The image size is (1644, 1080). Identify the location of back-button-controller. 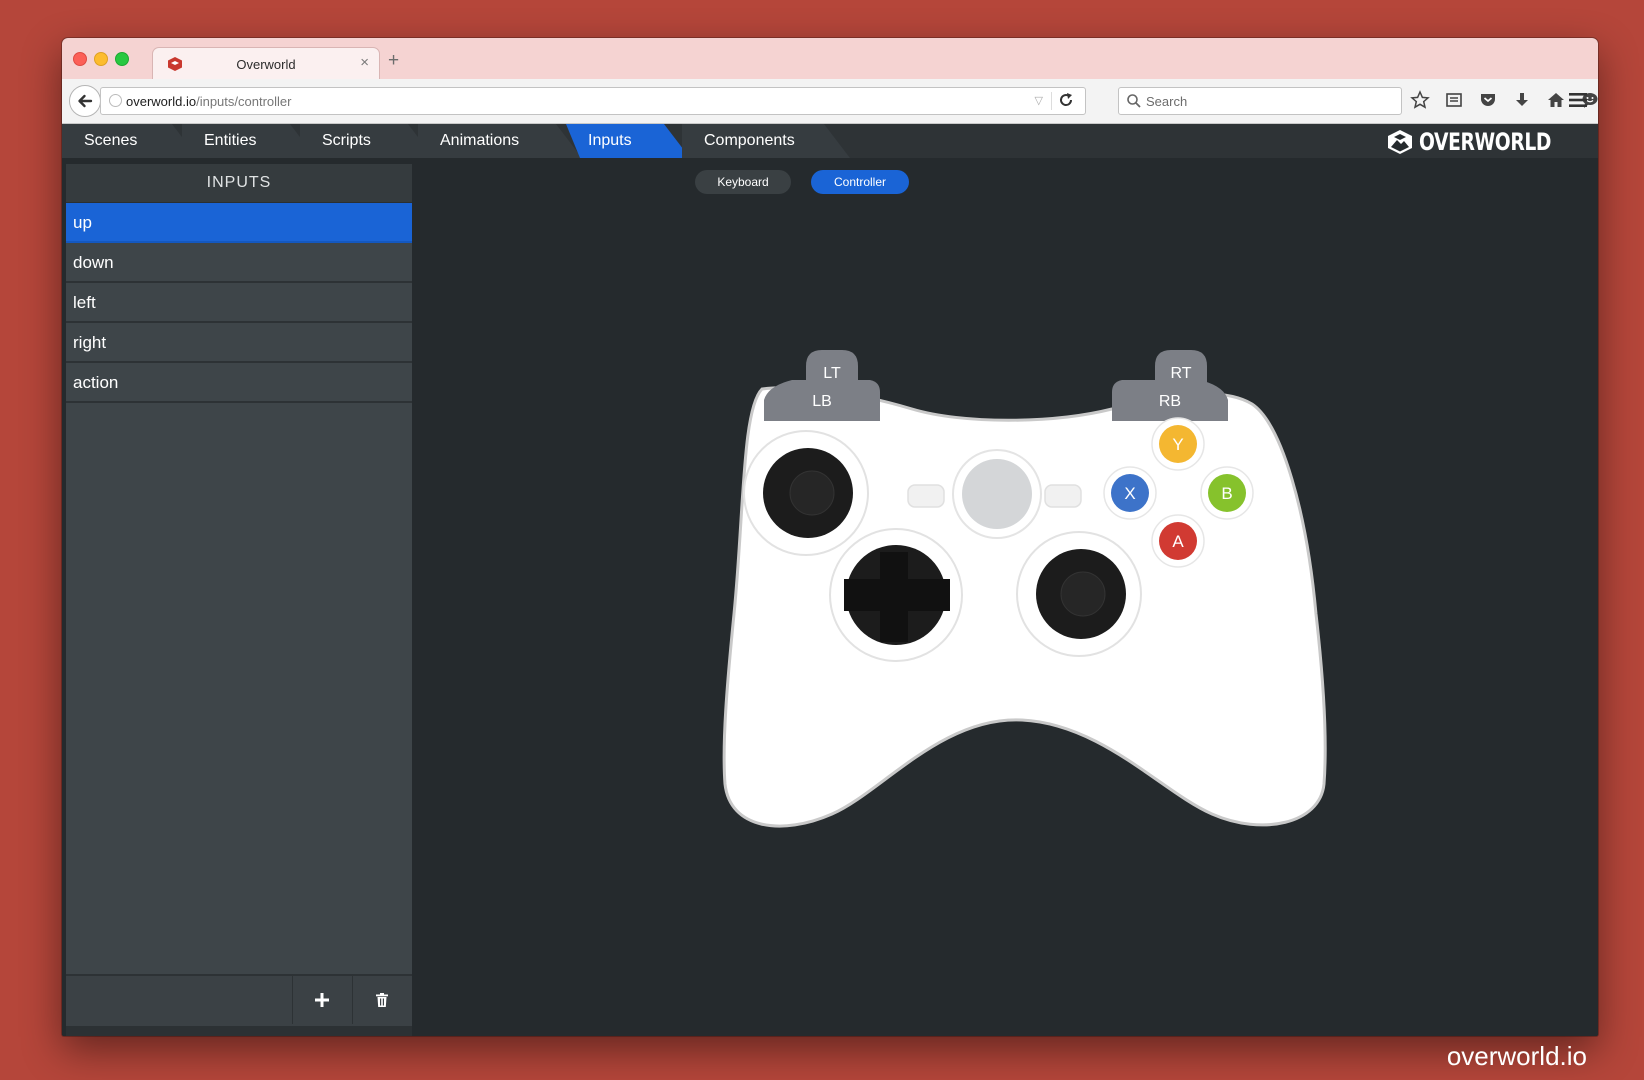
(926, 496).